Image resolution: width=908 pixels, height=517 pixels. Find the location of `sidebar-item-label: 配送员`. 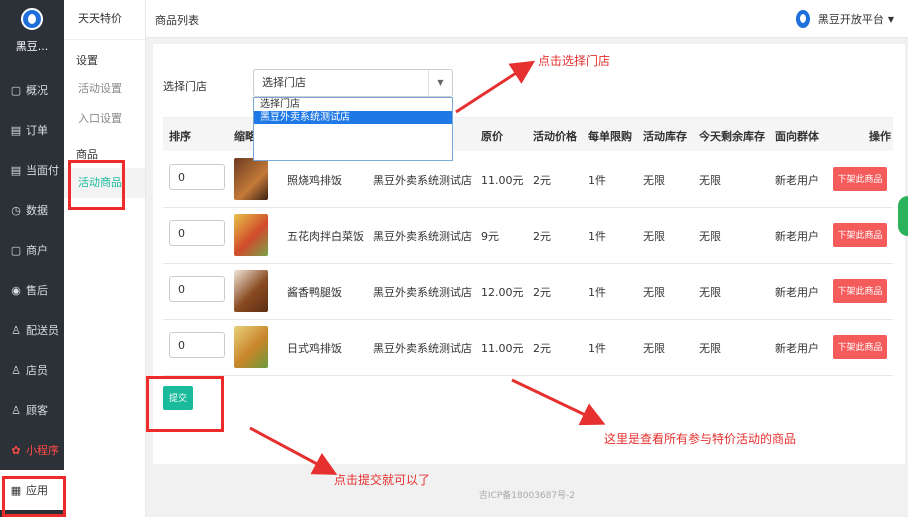

sidebar-item-label: 配送员 is located at coordinates (42, 330).